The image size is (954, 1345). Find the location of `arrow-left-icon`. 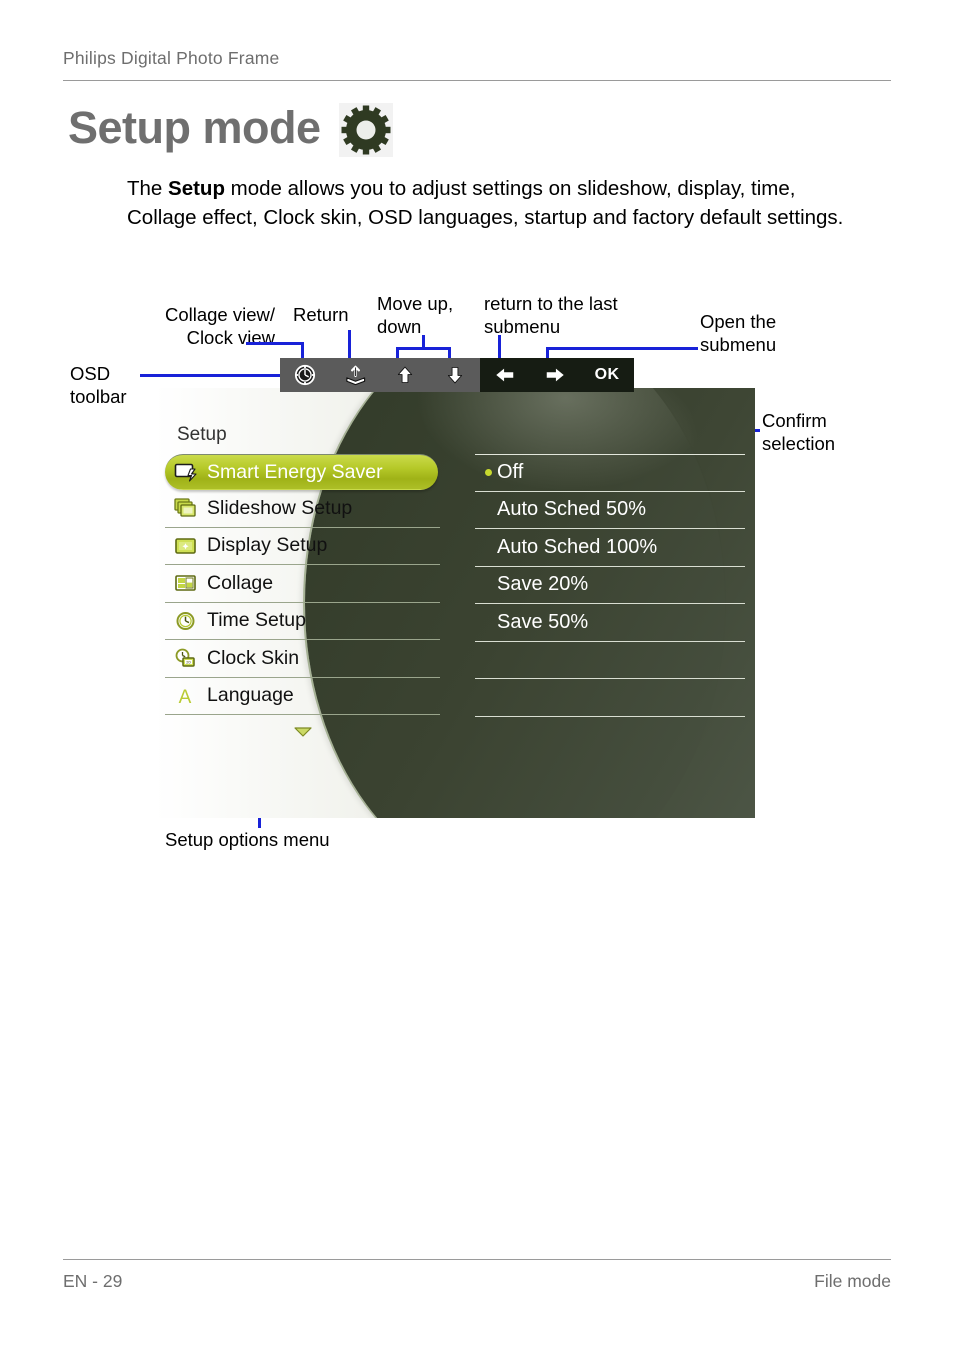

arrow-left-icon is located at coordinates (505, 375).